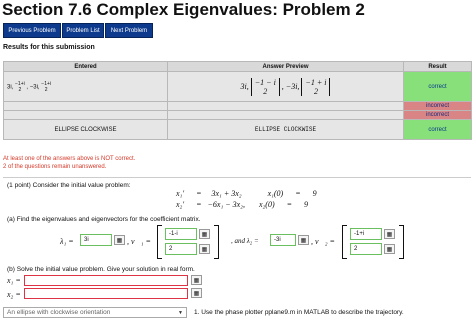  What do you see at coordinates (323, 241) in the screenshot?
I see `v2-label: , v⃗₂ =` at bounding box center [323, 241].